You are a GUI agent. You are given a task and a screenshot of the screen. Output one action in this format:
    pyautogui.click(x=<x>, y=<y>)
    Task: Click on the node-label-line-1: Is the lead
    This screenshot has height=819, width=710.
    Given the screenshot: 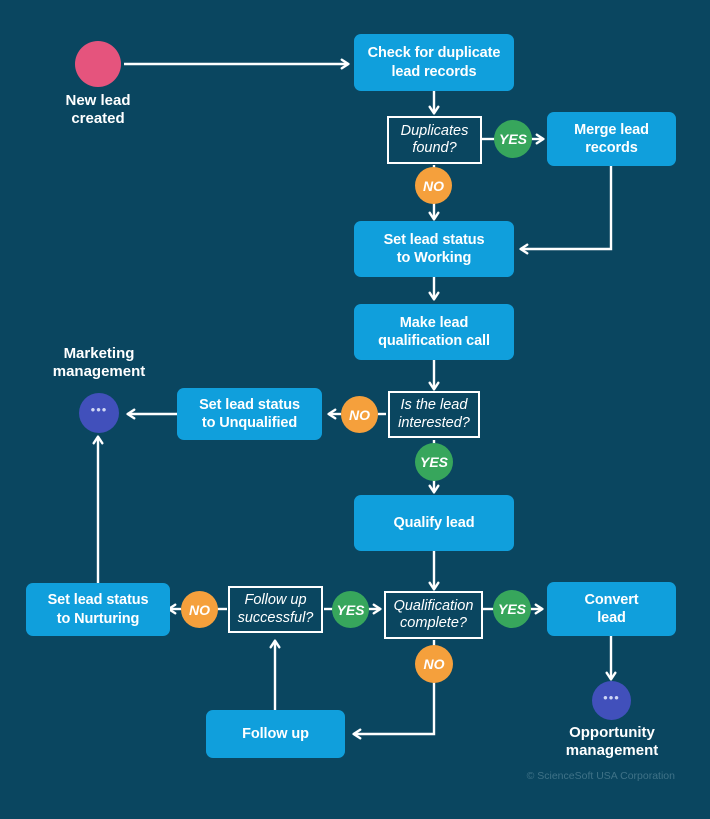 What is the action you would take?
    pyautogui.click(x=434, y=405)
    